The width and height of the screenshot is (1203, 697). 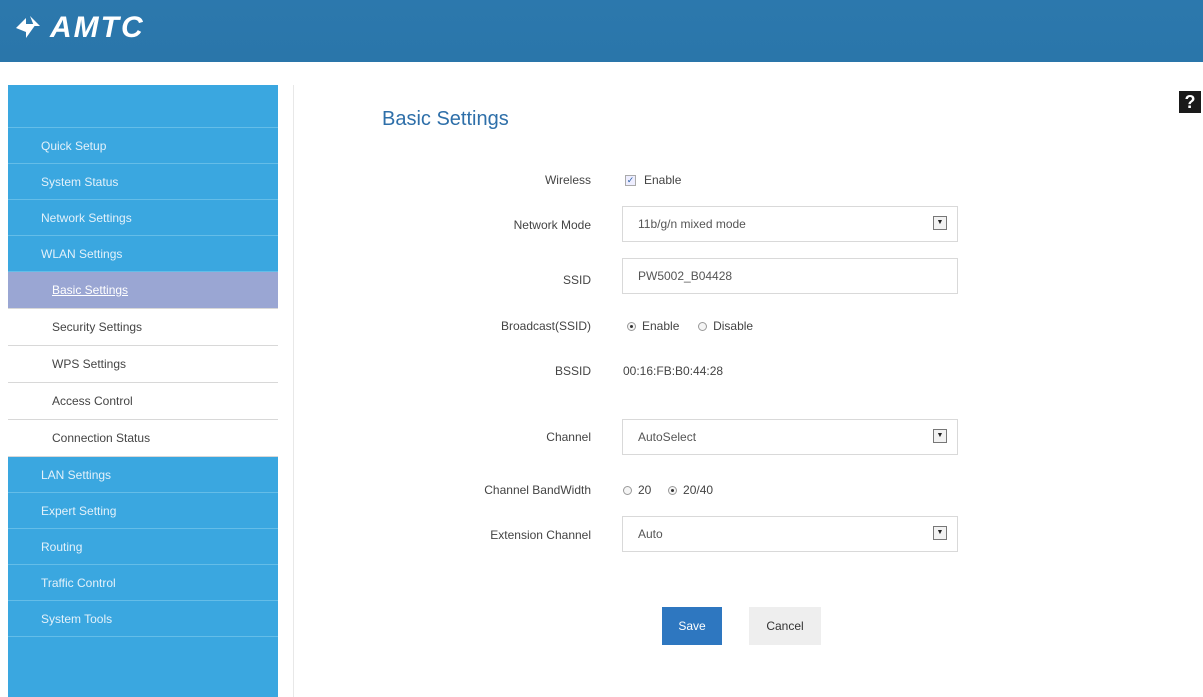 I want to click on sidebar-item-quick-setup: Quick Setup, so click(x=143, y=146).